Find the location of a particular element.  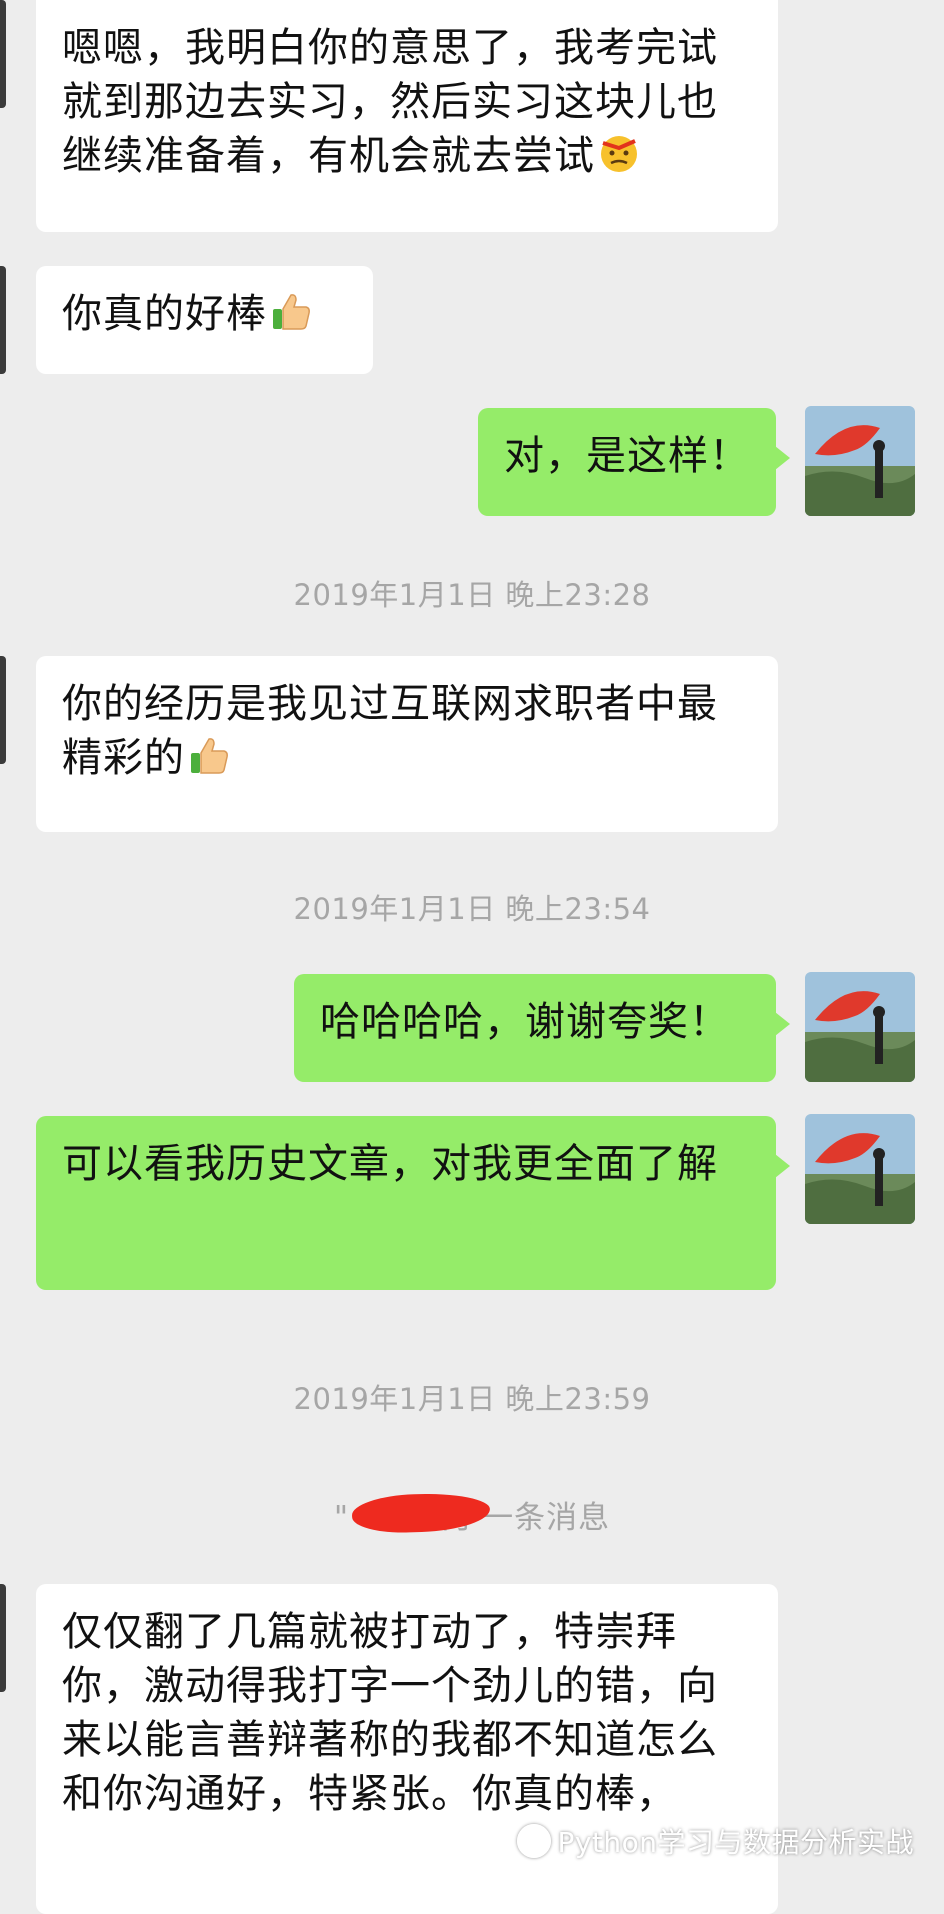

message-text: 对，是这样！ is located at coordinates (627, 456).